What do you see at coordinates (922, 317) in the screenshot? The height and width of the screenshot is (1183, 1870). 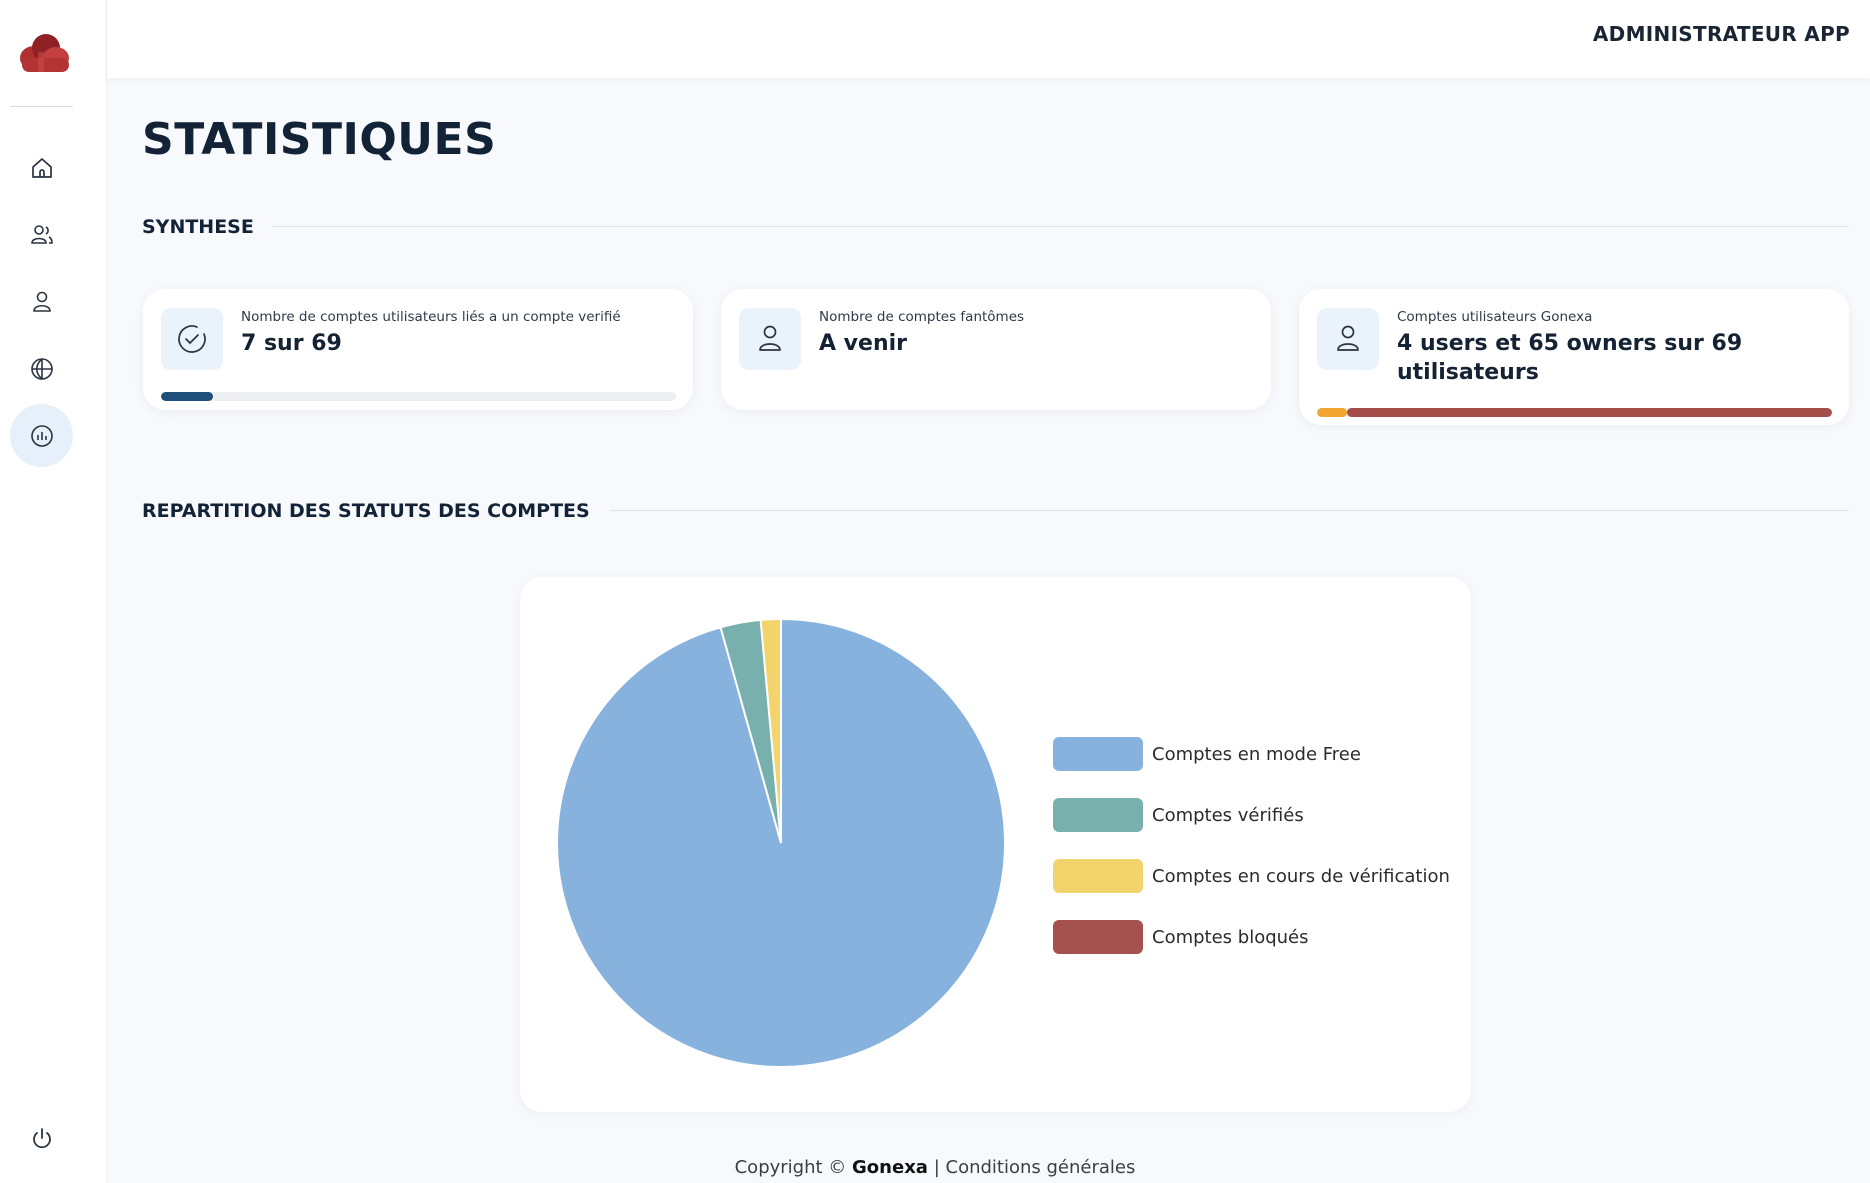 I see `card-label: Nombre de comptes fantômes` at bounding box center [922, 317].